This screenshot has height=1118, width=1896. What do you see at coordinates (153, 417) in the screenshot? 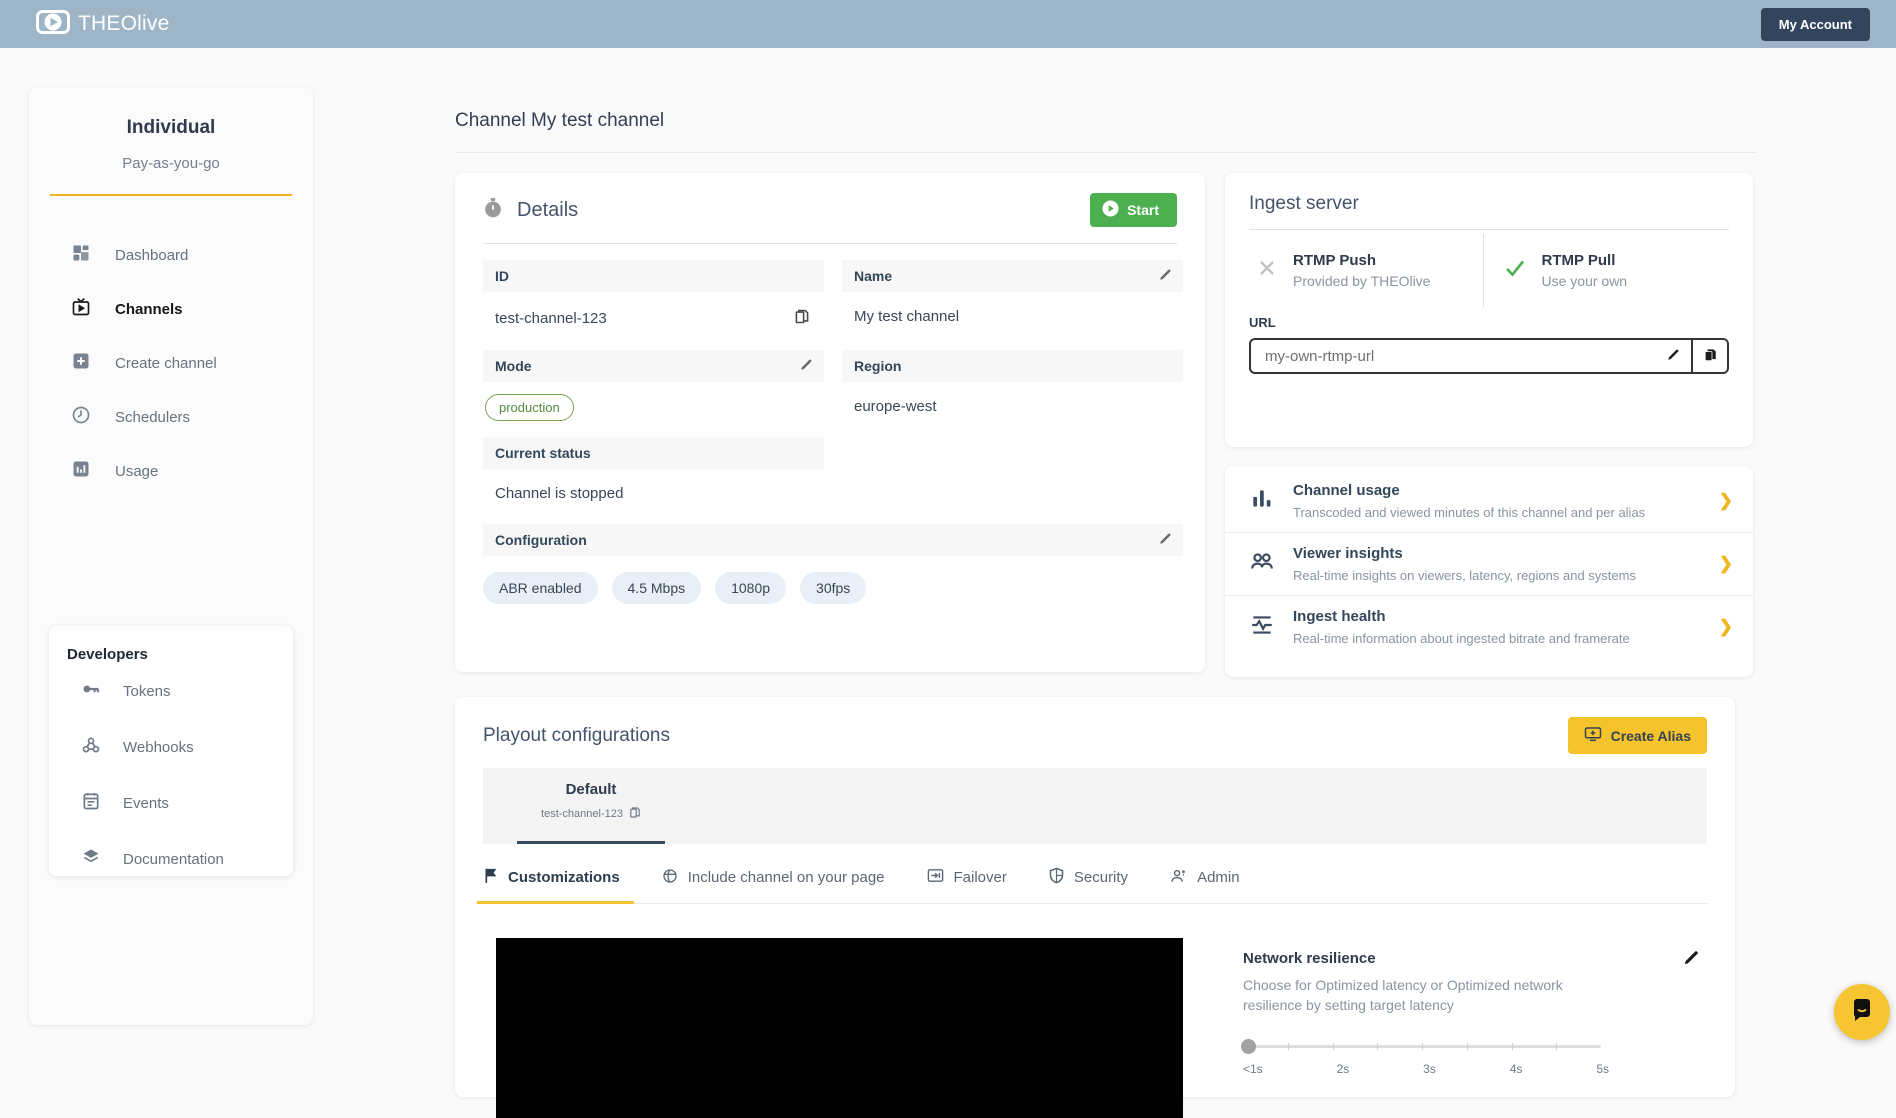
I see `sidebar-item-label: Schedulers` at bounding box center [153, 417].